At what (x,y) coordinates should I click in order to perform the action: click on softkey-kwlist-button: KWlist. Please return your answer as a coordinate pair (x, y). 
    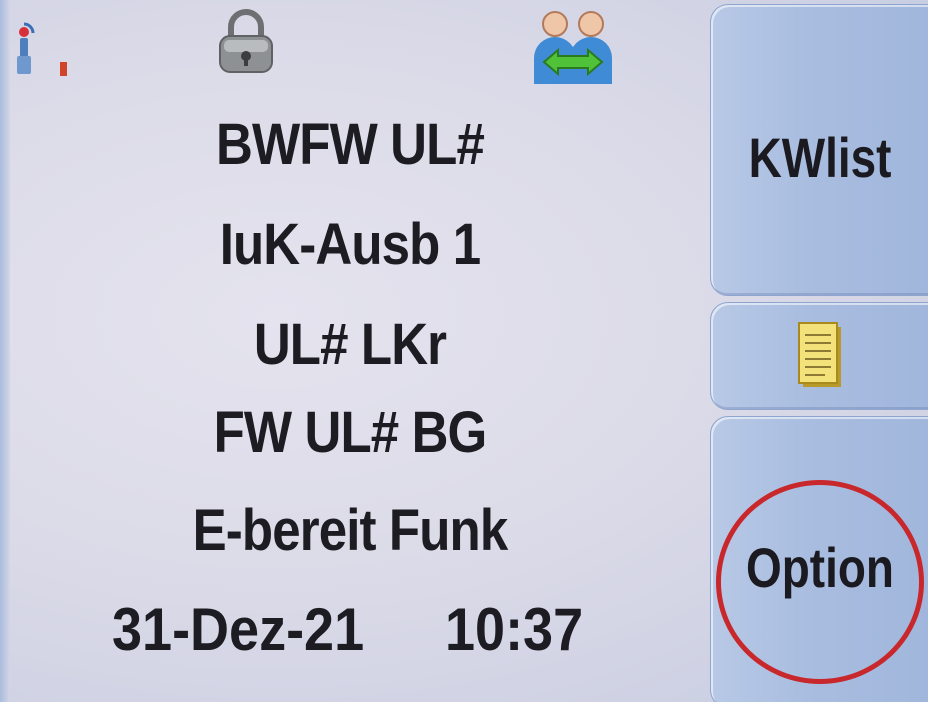
    Looking at the image, I should click on (819, 150).